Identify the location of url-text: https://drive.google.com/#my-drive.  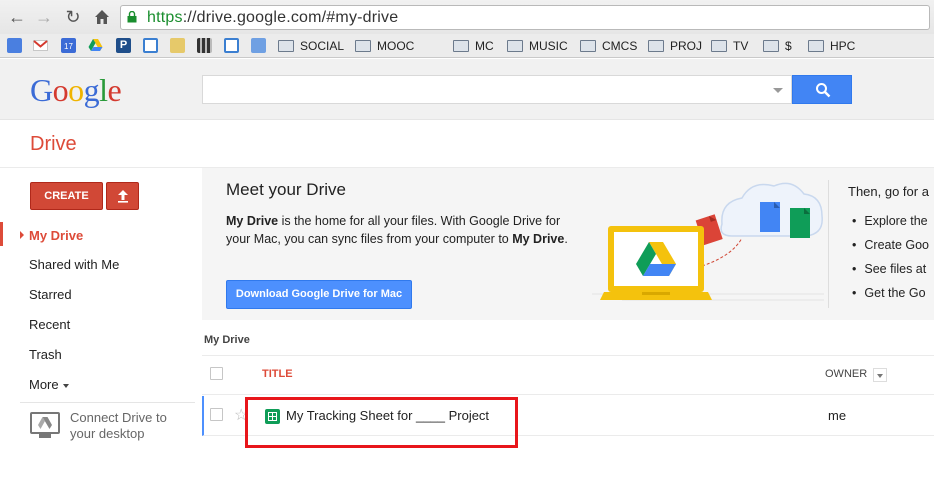
(272, 18).